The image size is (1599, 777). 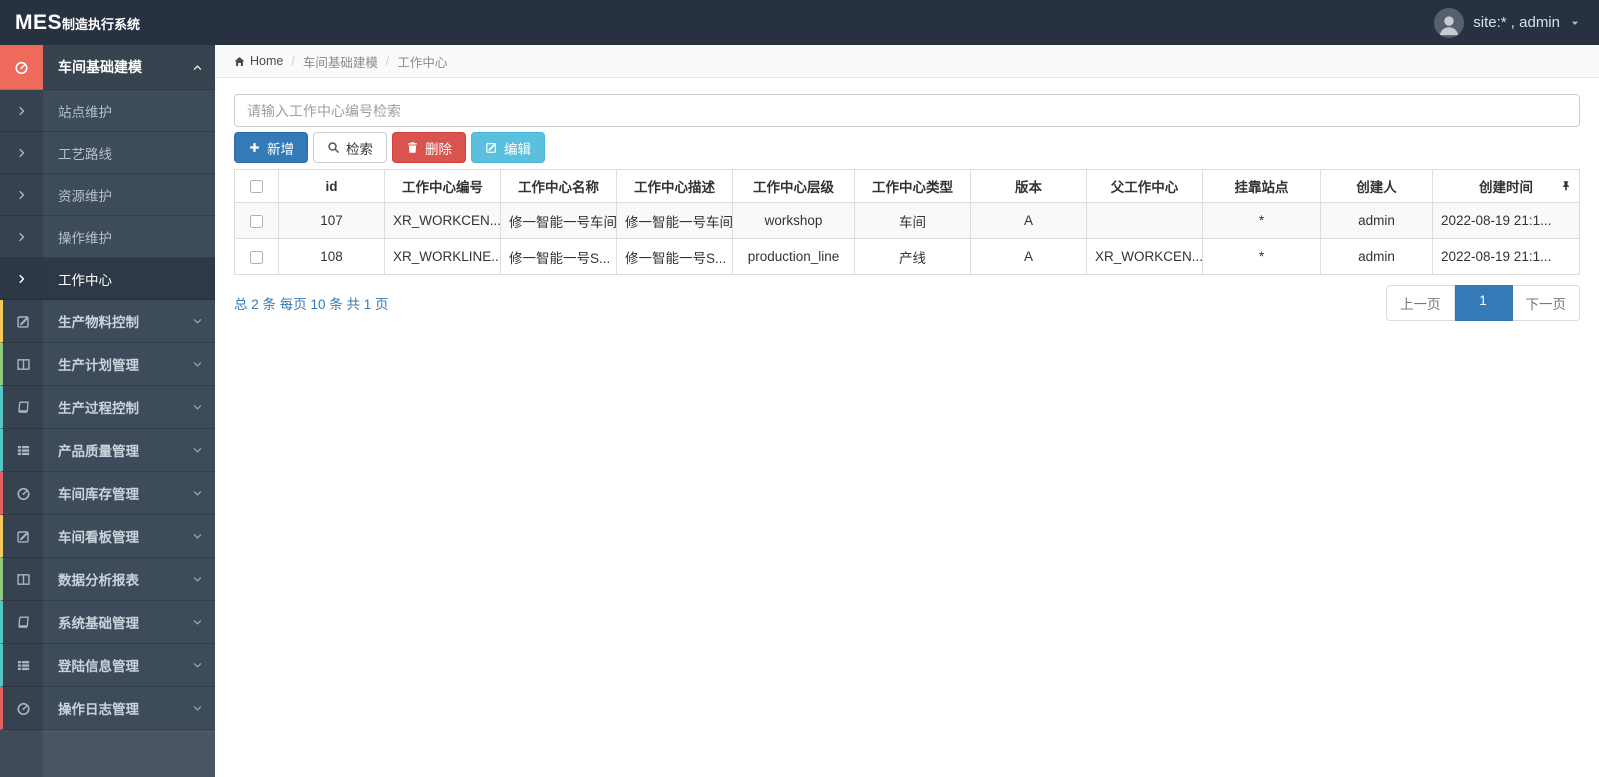 What do you see at coordinates (907, 147) in the screenshot?
I see `toolbar: 新增 检索 删除 编辑` at bounding box center [907, 147].